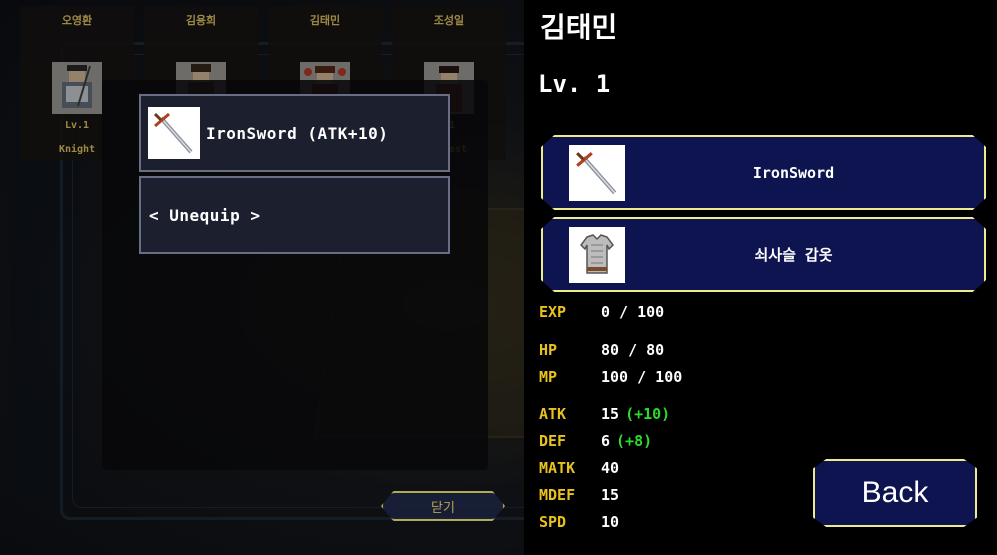  Describe the element at coordinates (793, 172) in the screenshot. I see `weapon-slot-label: IronSword` at that location.